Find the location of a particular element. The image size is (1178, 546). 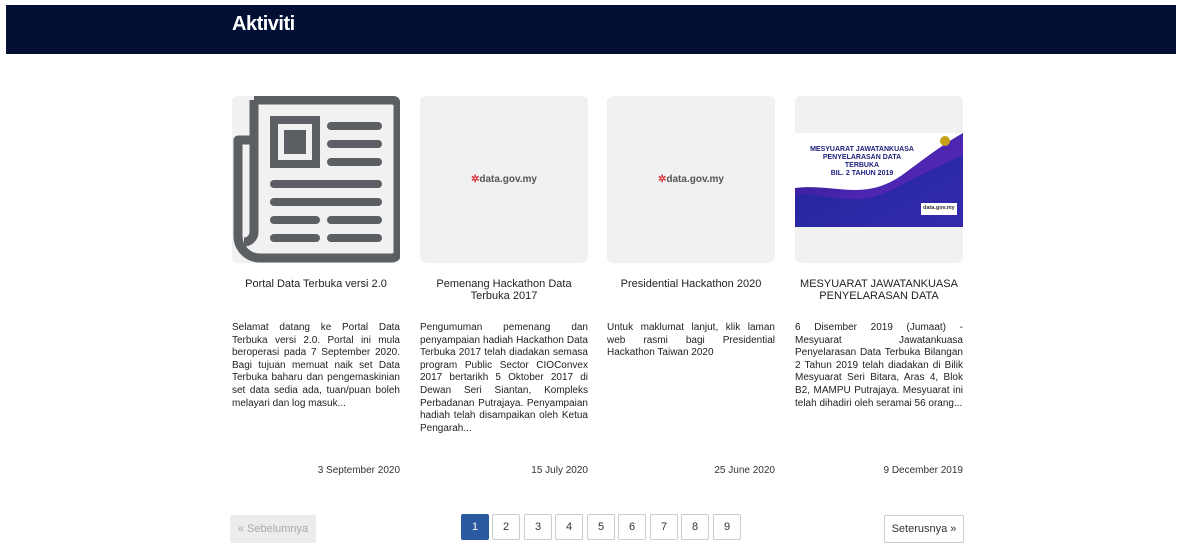

page-2-button: 2 is located at coordinates (506, 527).